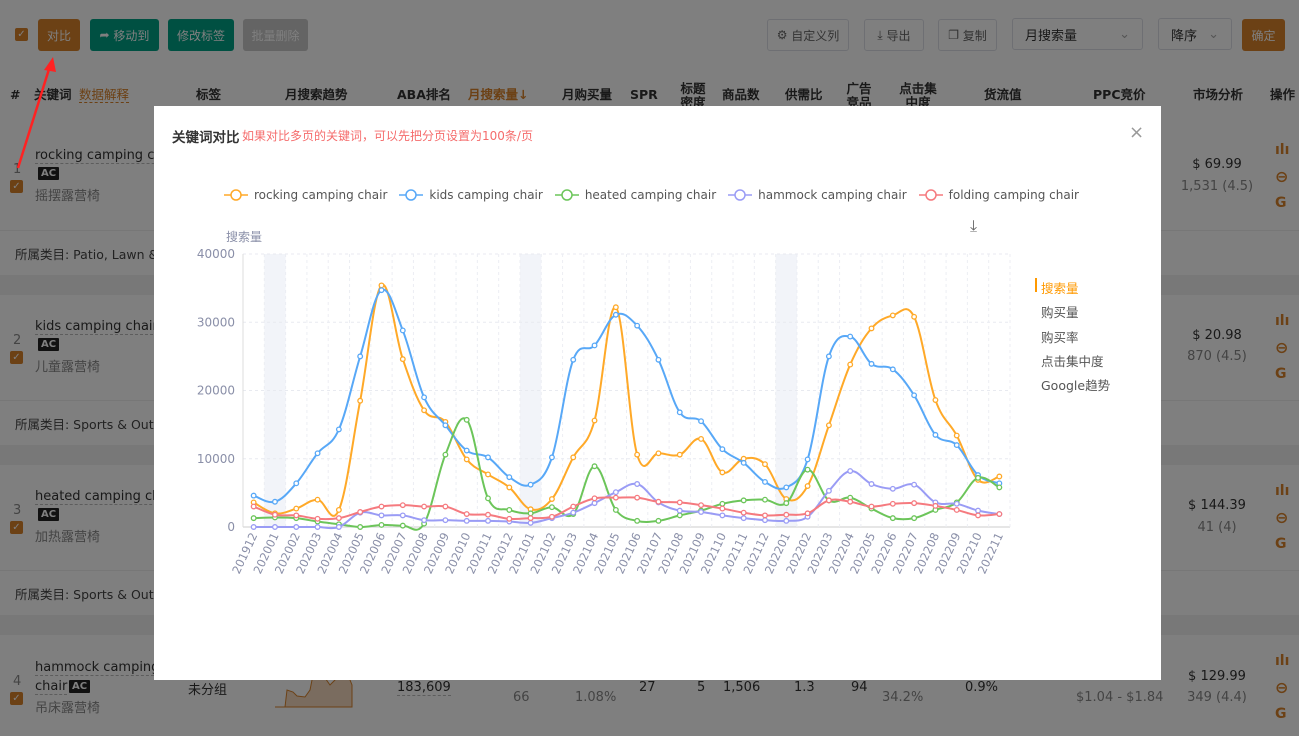 This screenshot has height=736, width=1299. I want to click on legend-label: hammock camping chair, so click(832, 195).